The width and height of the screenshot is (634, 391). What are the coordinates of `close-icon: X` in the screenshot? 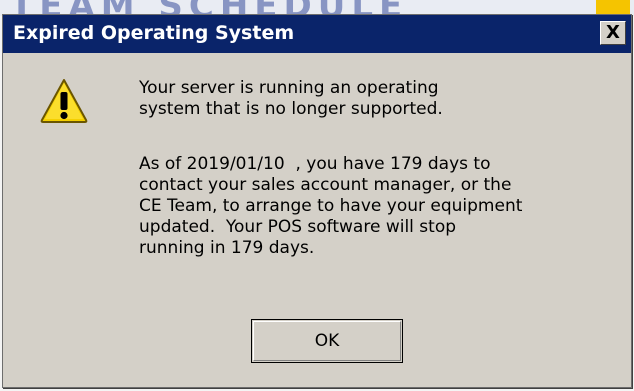 It's located at (613, 32).